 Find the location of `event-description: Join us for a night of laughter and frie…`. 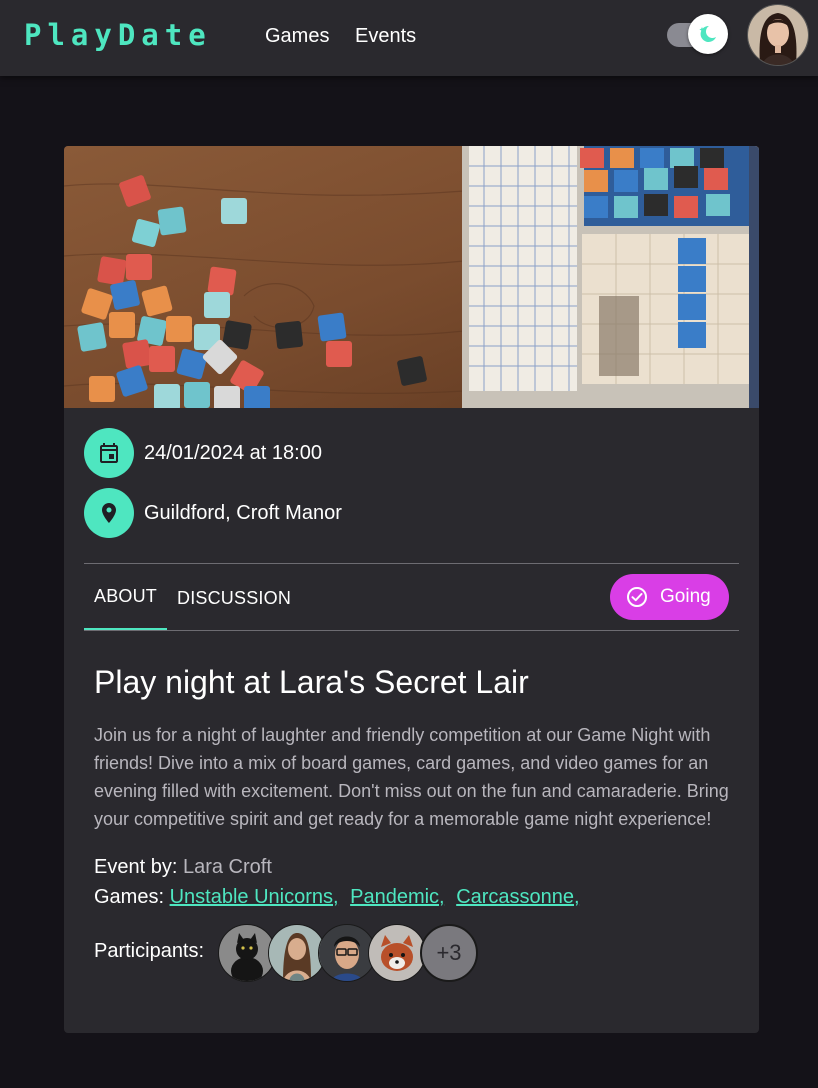

event-description: Join us for a night of laughter and frie… is located at coordinates (426, 777).